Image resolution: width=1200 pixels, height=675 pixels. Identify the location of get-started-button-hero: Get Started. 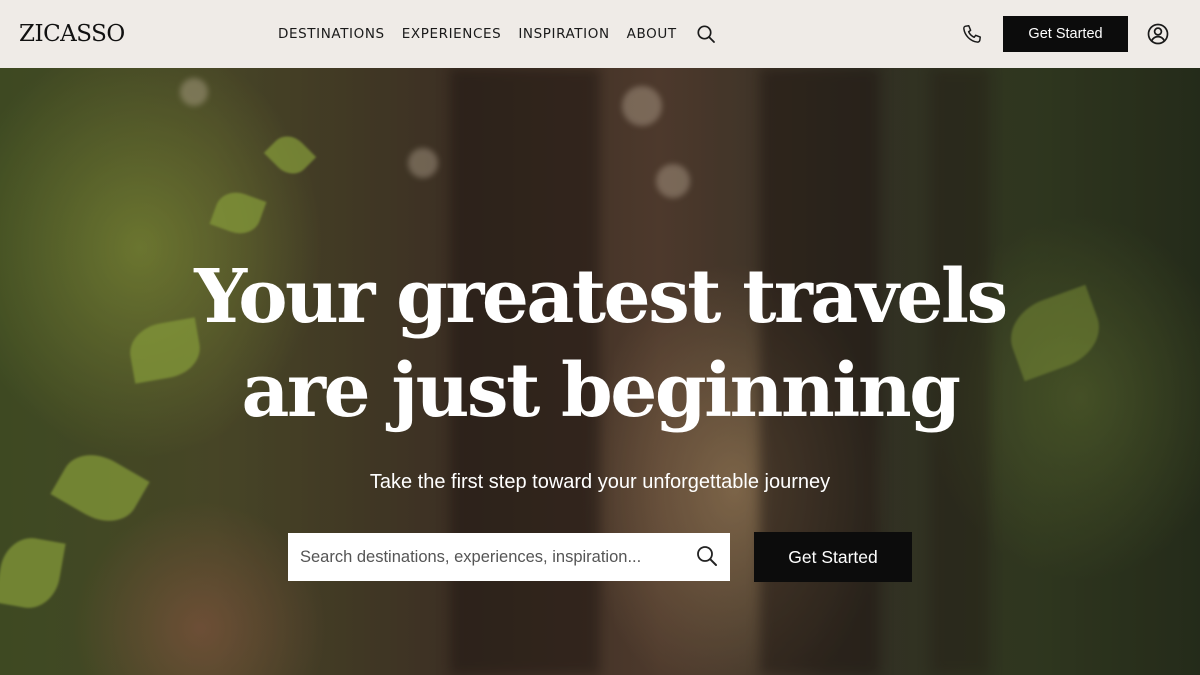
(833, 557).